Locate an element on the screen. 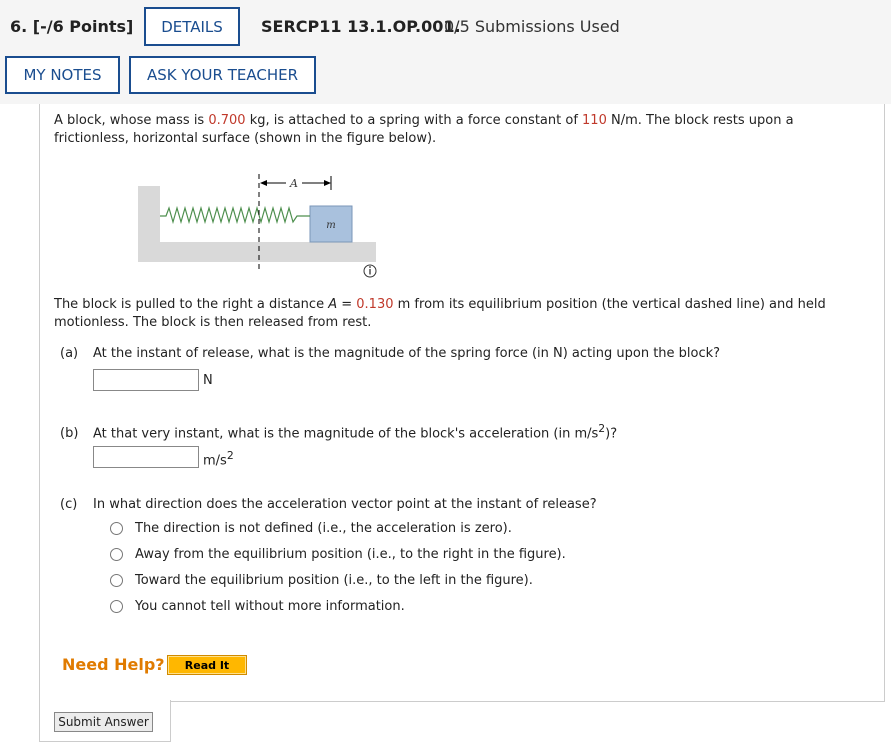  part-a-tag: (a) is located at coordinates (69, 353).